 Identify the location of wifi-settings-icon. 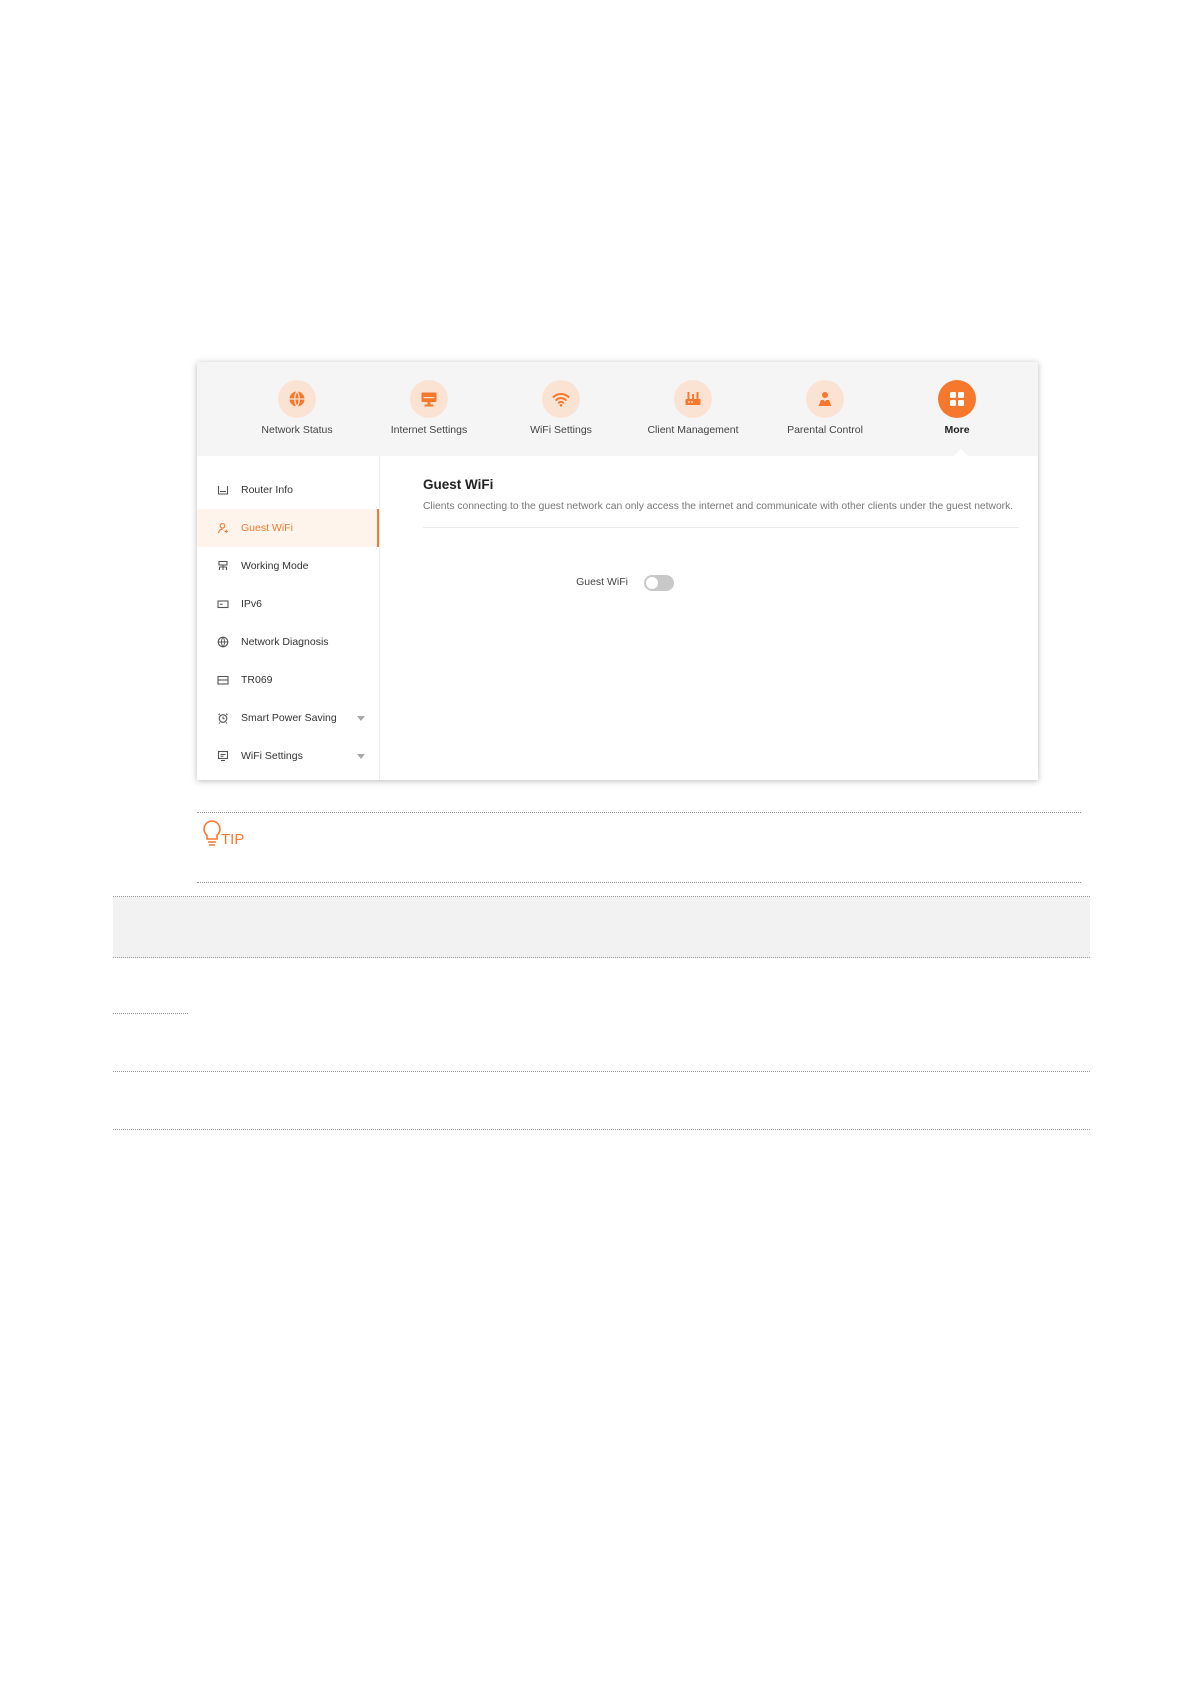
(223, 756).